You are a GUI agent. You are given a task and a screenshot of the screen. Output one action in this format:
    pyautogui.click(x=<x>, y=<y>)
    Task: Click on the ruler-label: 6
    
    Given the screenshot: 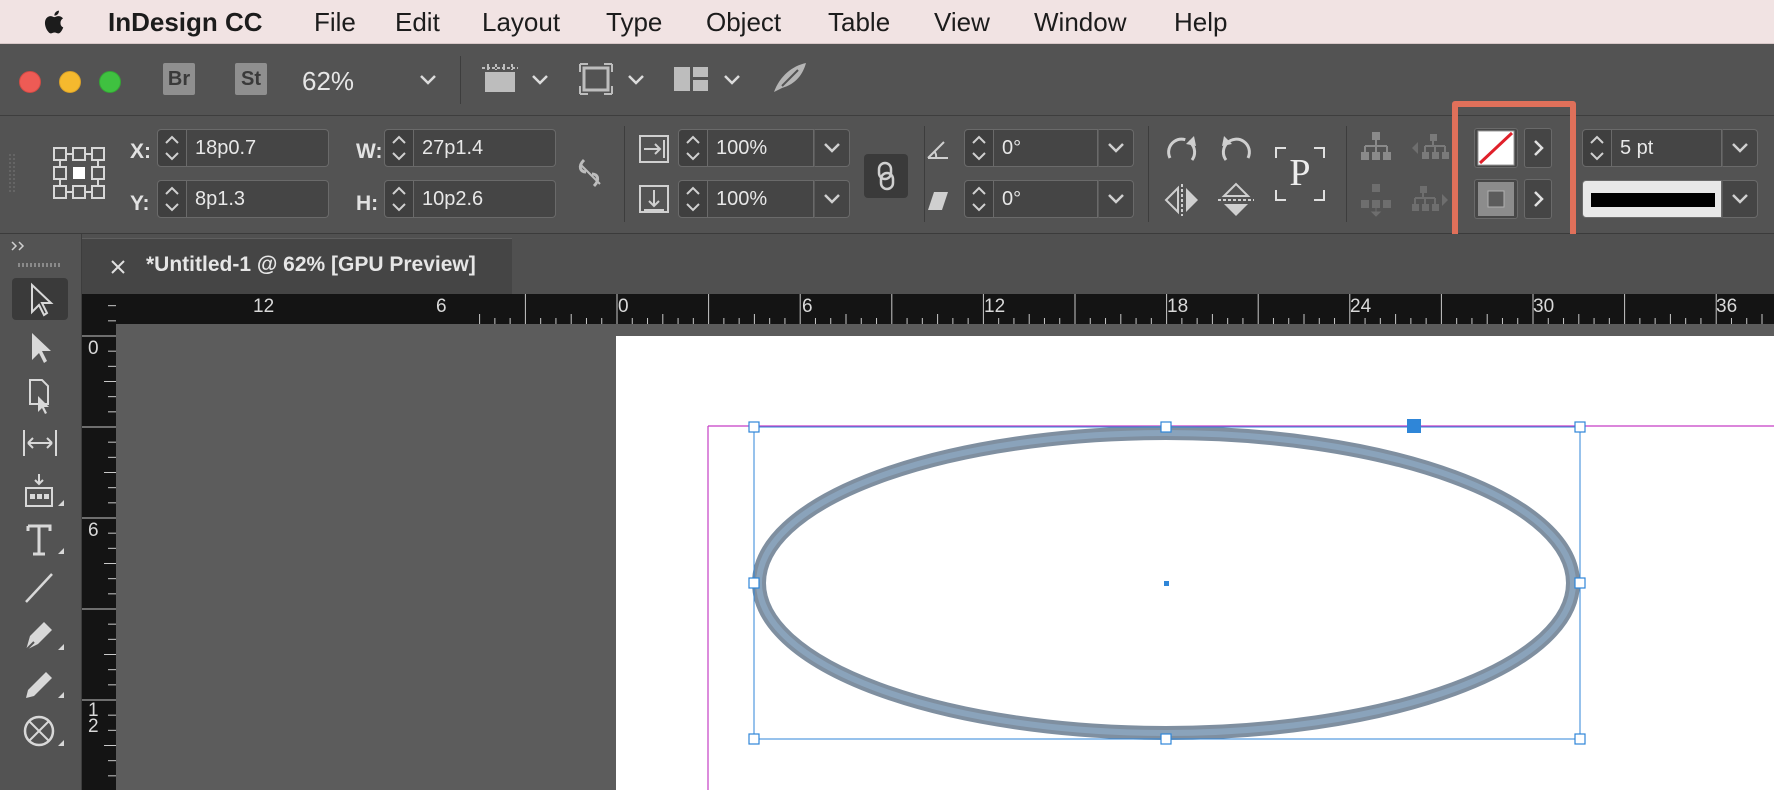 What is the action you would take?
    pyautogui.click(x=441, y=306)
    